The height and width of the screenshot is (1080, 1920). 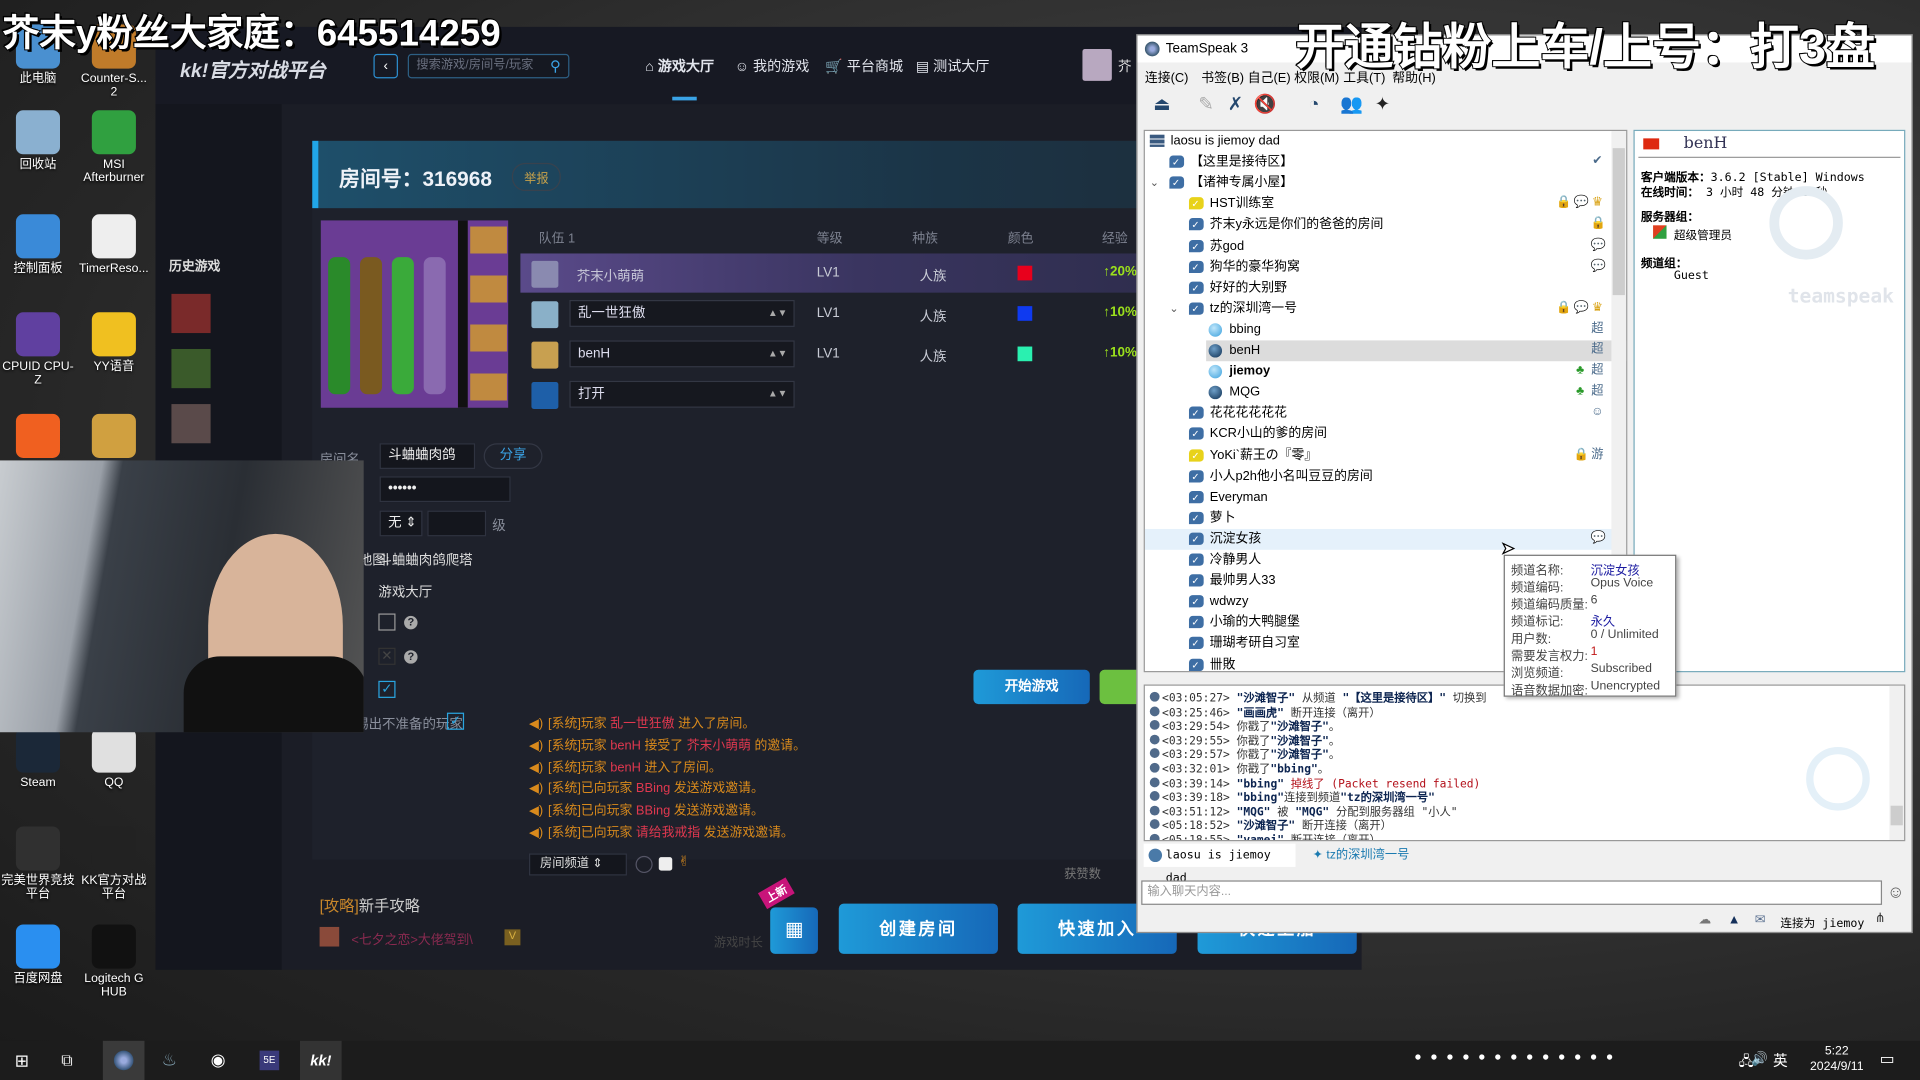 What do you see at coordinates (114, 759) in the screenshot?
I see `desktop-icon: QQ` at bounding box center [114, 759].